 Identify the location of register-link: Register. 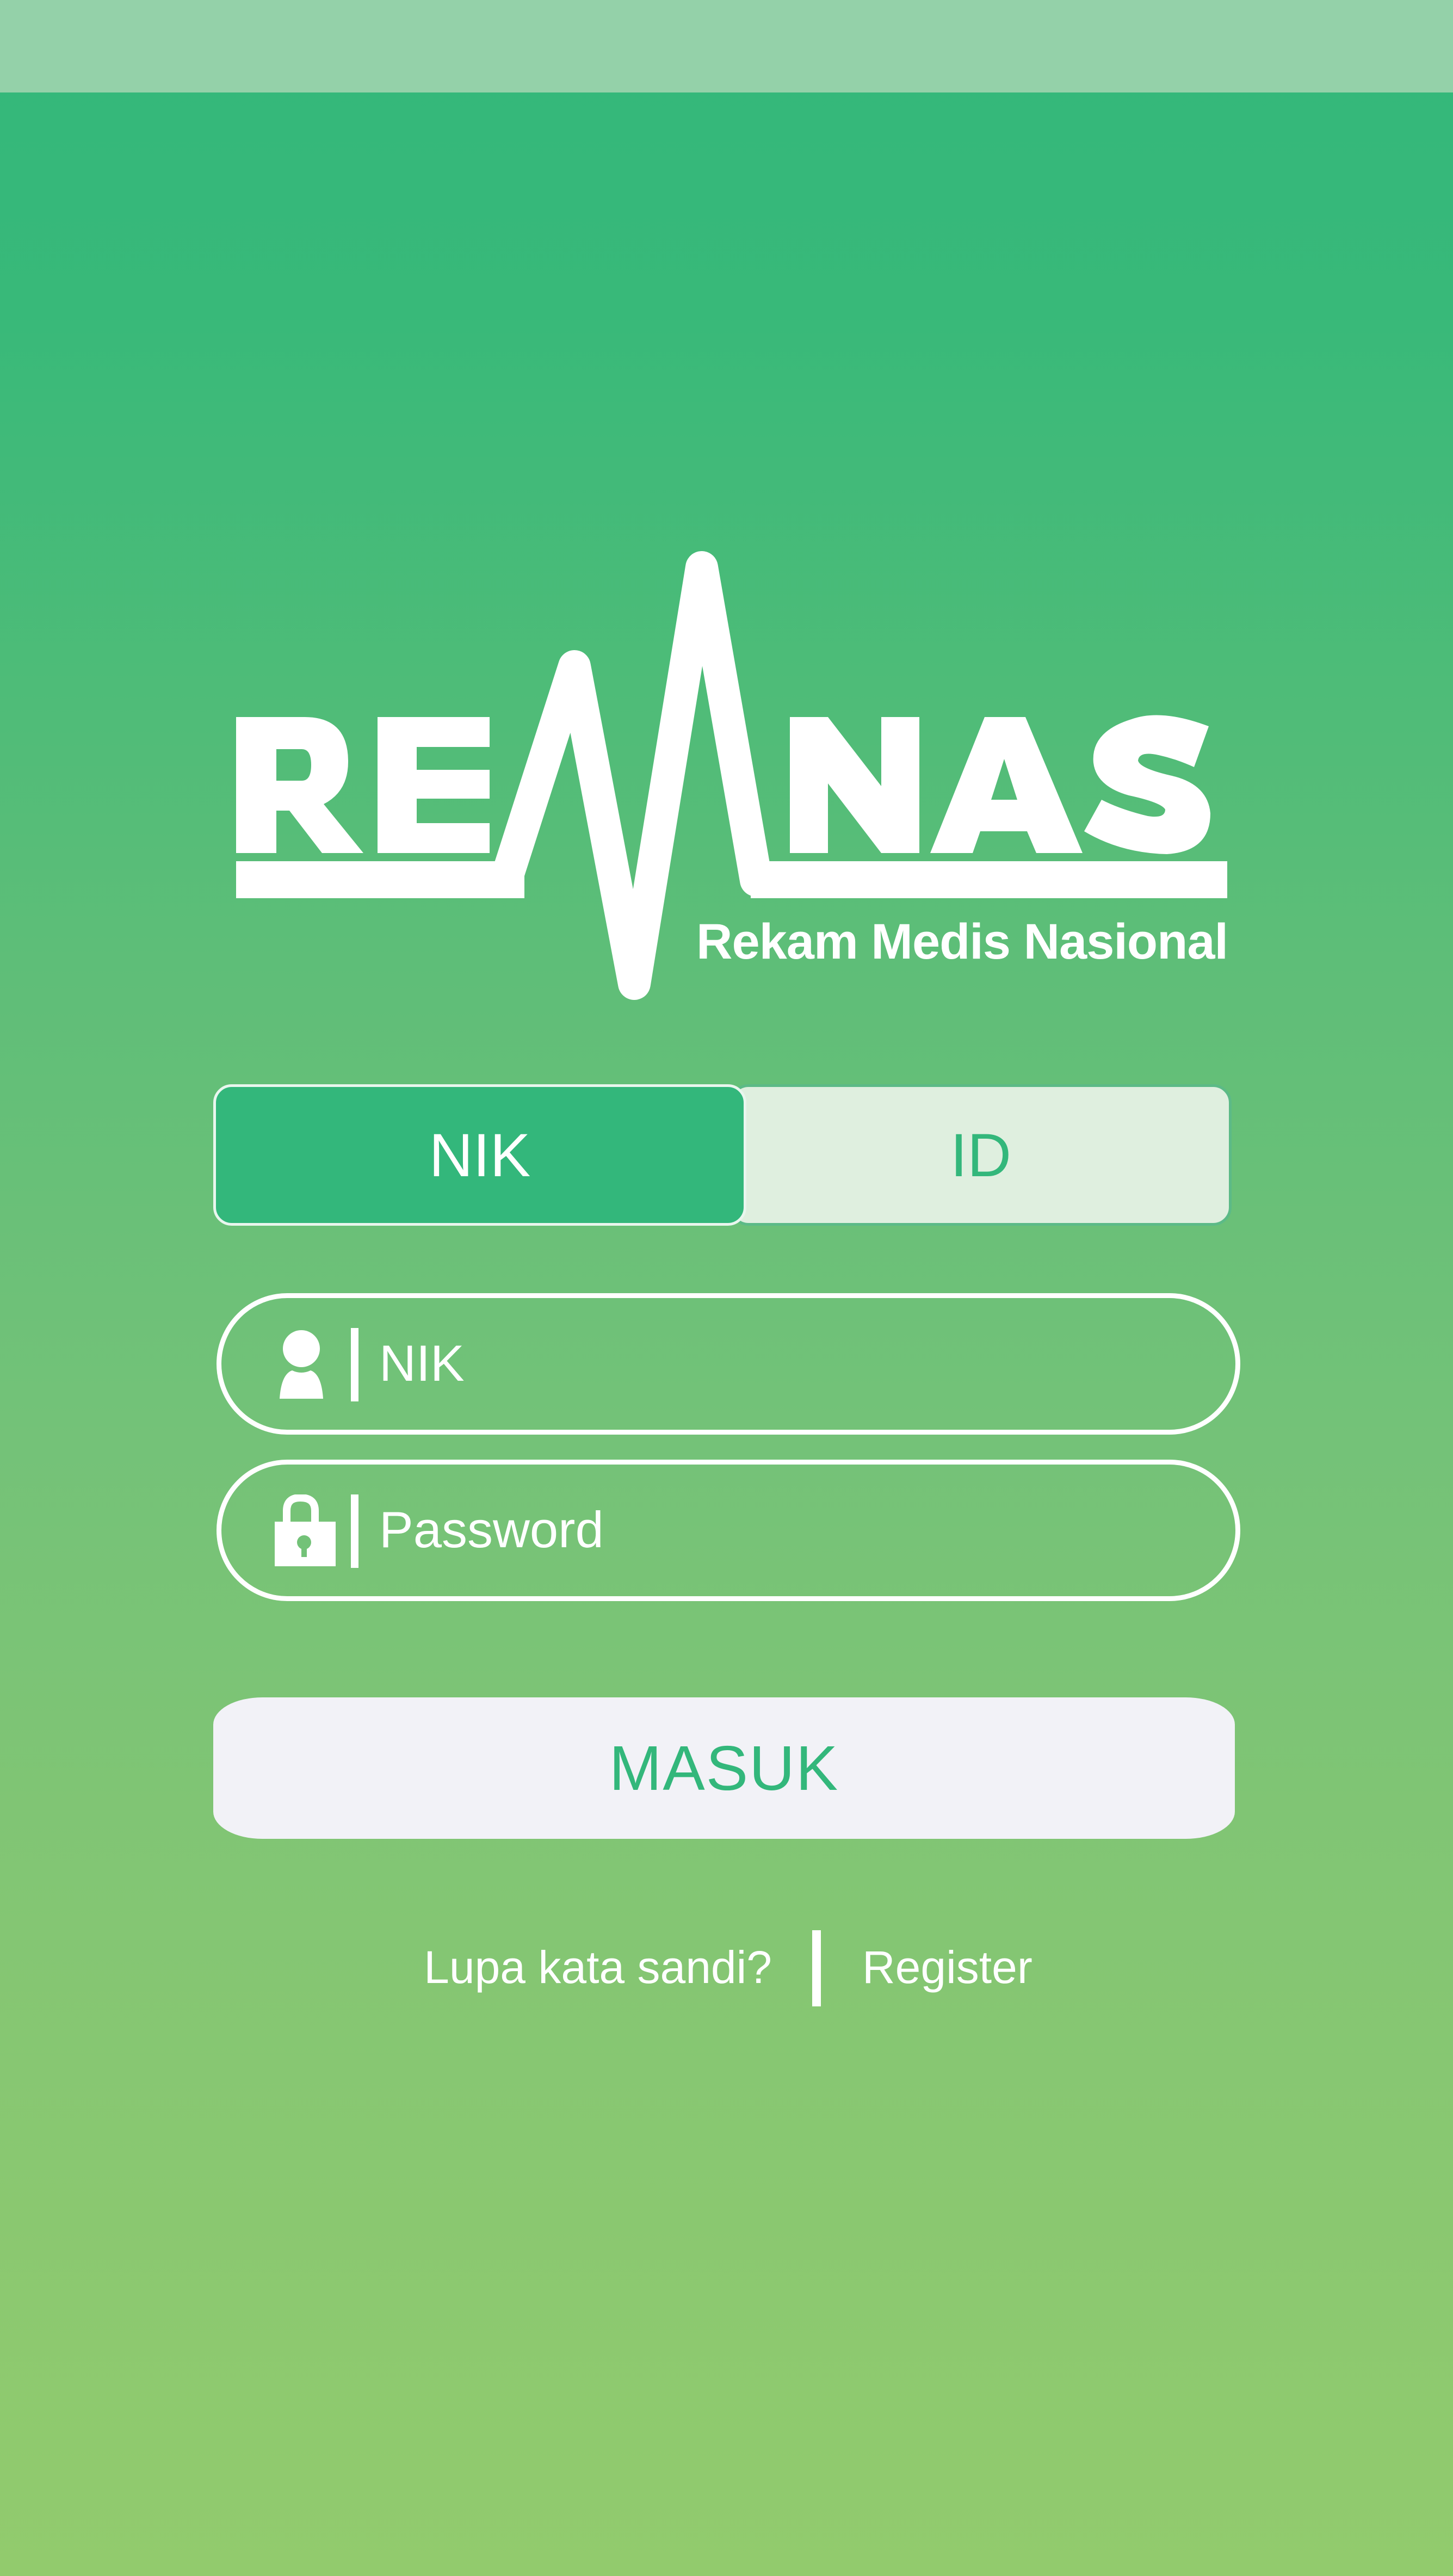
(947, 1968).